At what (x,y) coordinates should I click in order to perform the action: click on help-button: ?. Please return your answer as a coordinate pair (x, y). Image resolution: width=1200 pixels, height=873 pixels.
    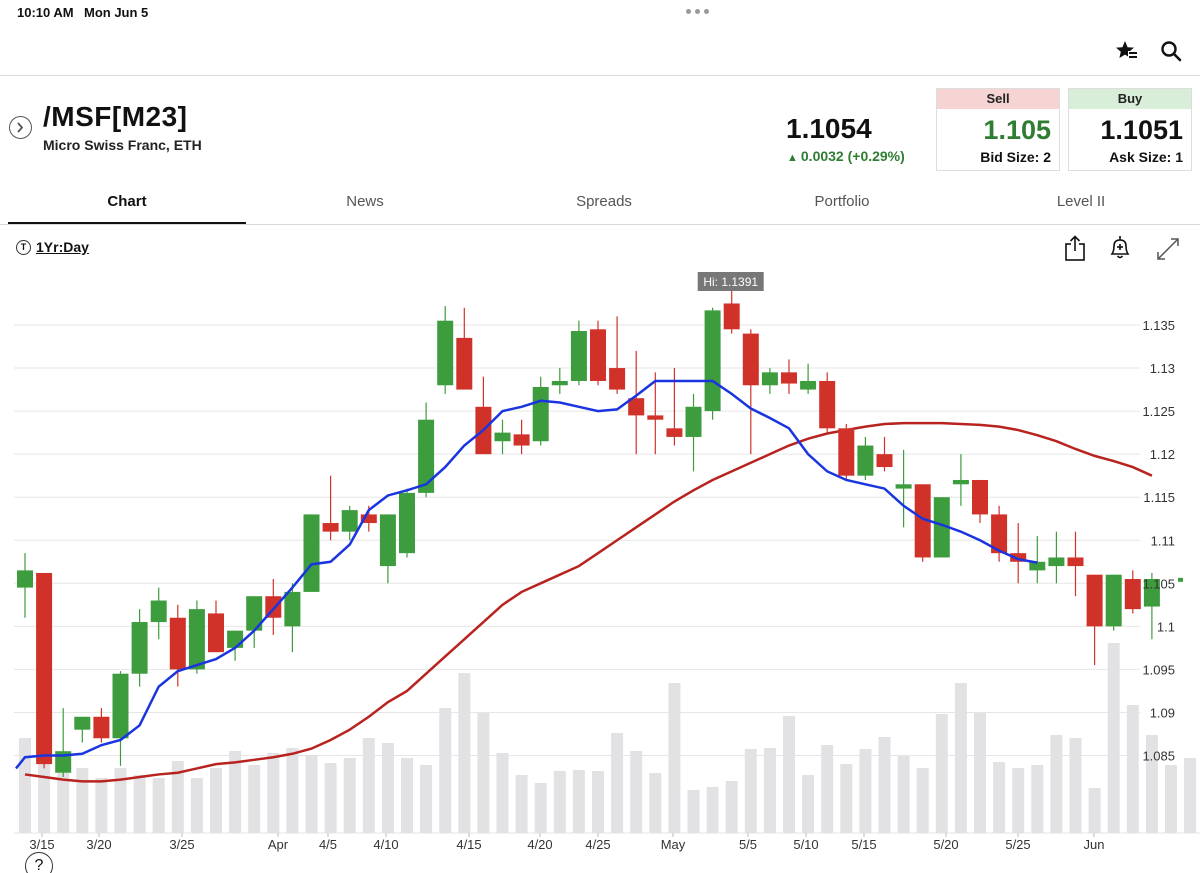
    Looking at the image, I should click on (39, 862).